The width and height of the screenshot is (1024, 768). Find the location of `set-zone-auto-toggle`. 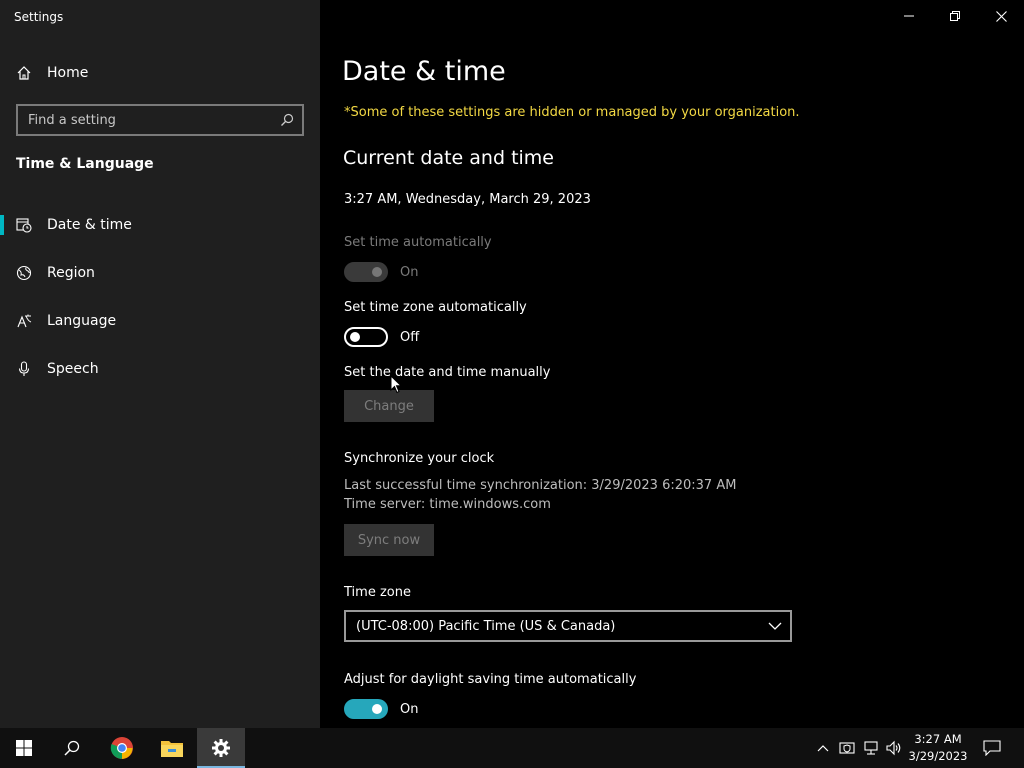

set-zone-auto-toggle is located at coordinates (366, 337).